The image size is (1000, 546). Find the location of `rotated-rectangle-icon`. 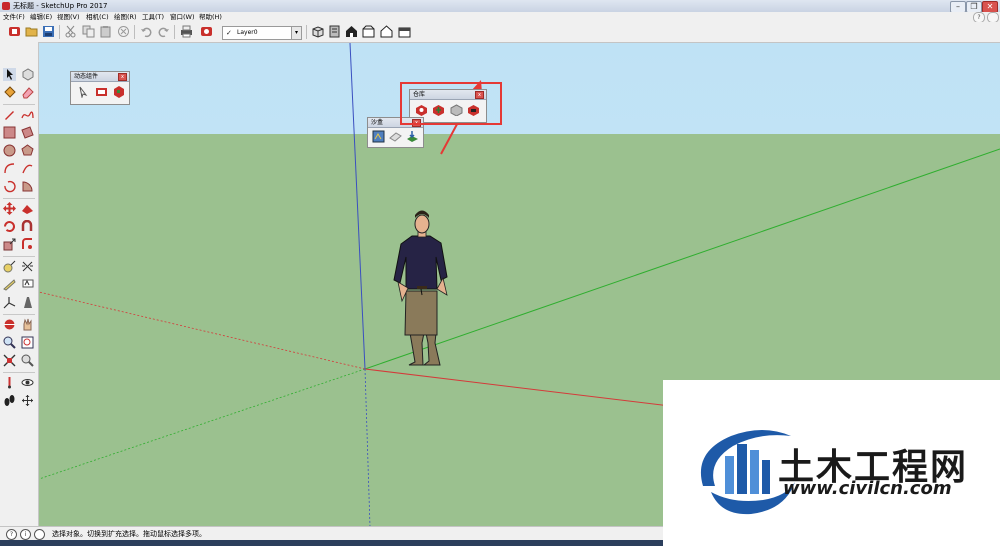

rotated-rectangle-icon is located at coordinates (27, 132).